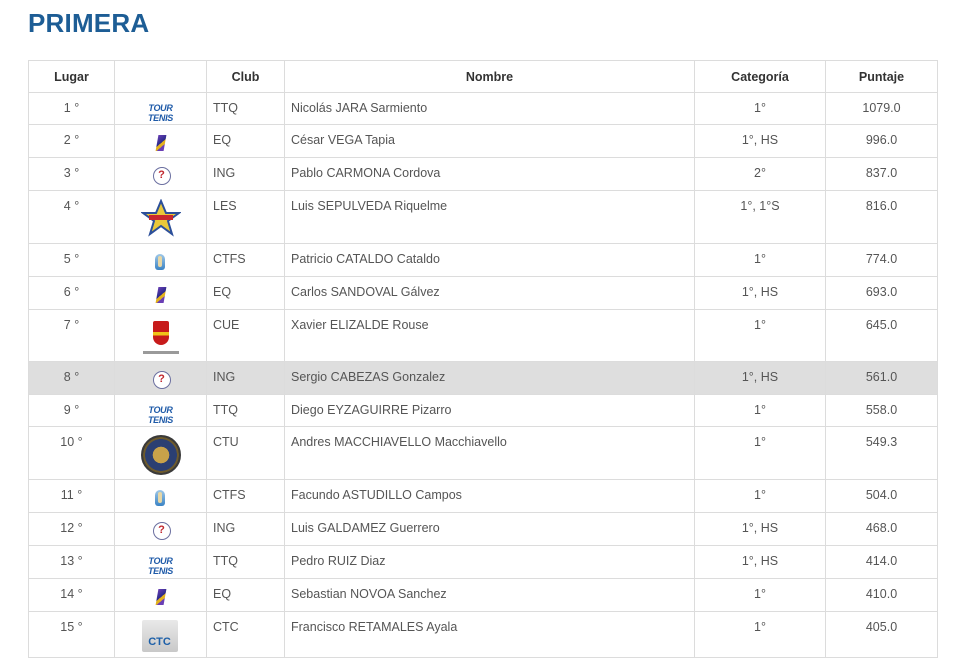 Image resolution: width=966 pixels, height=658 pixels. I want to click on header-categoria: Categoría, so click(760, 76).